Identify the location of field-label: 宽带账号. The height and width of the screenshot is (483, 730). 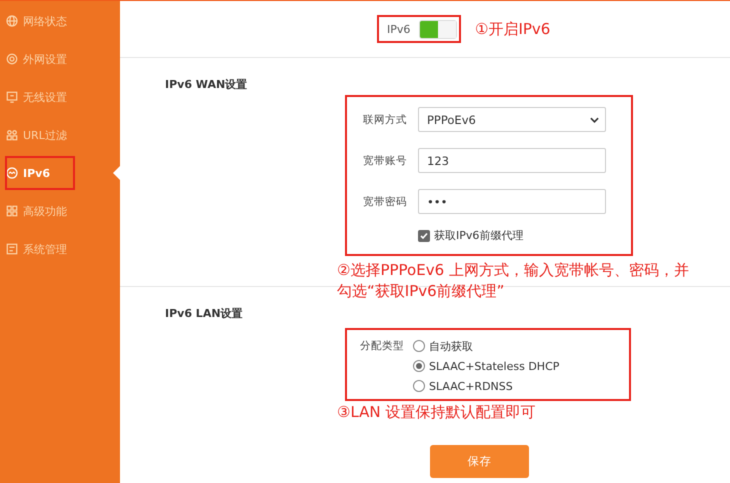
(385, 161).